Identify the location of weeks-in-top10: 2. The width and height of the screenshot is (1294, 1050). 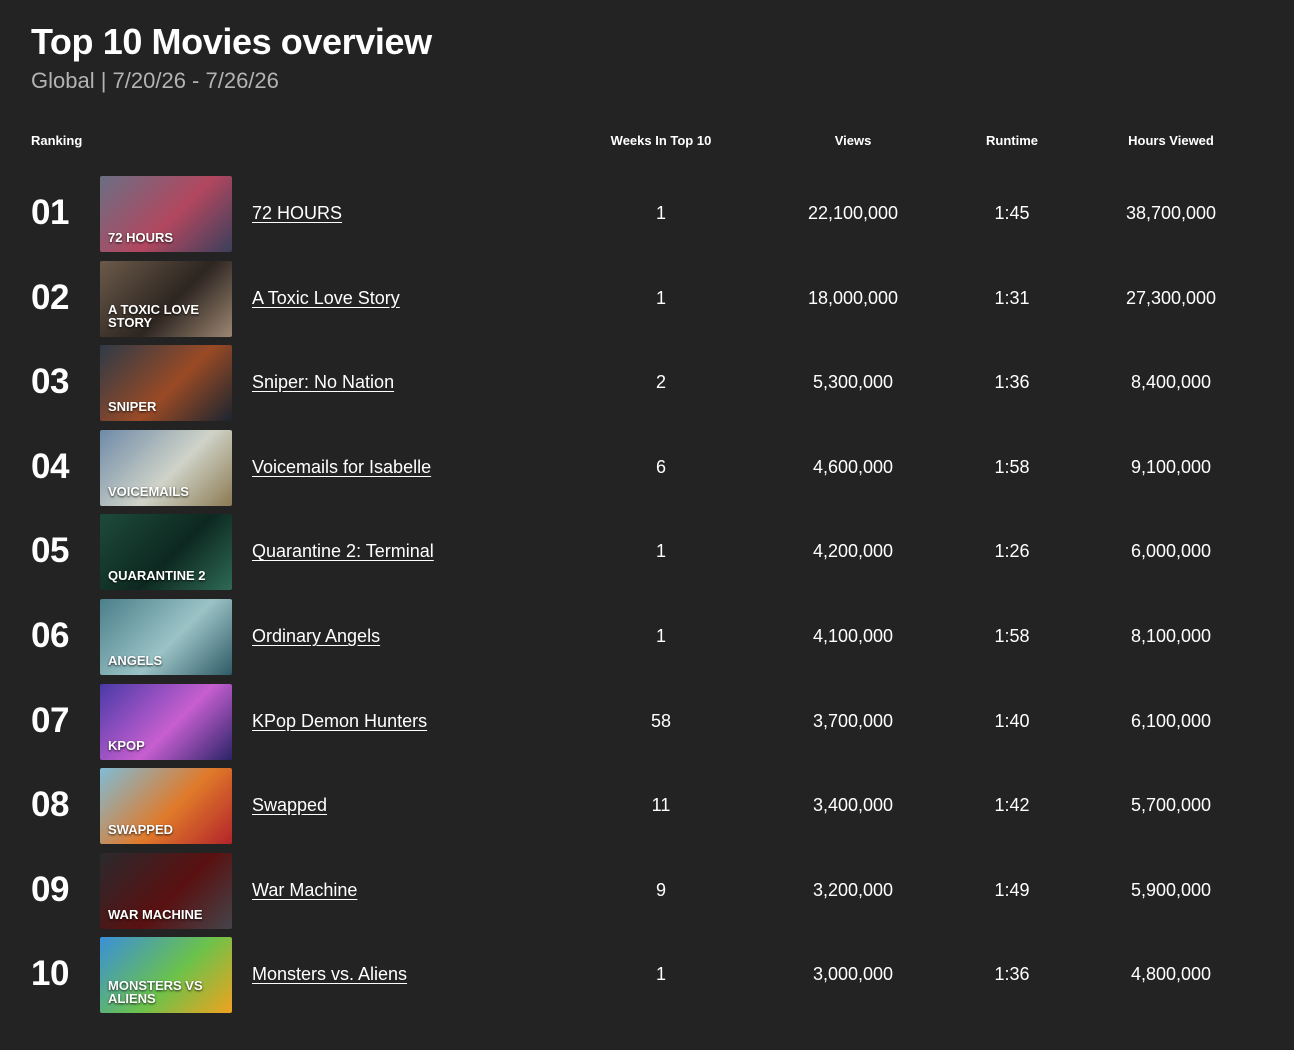
(660, 382).